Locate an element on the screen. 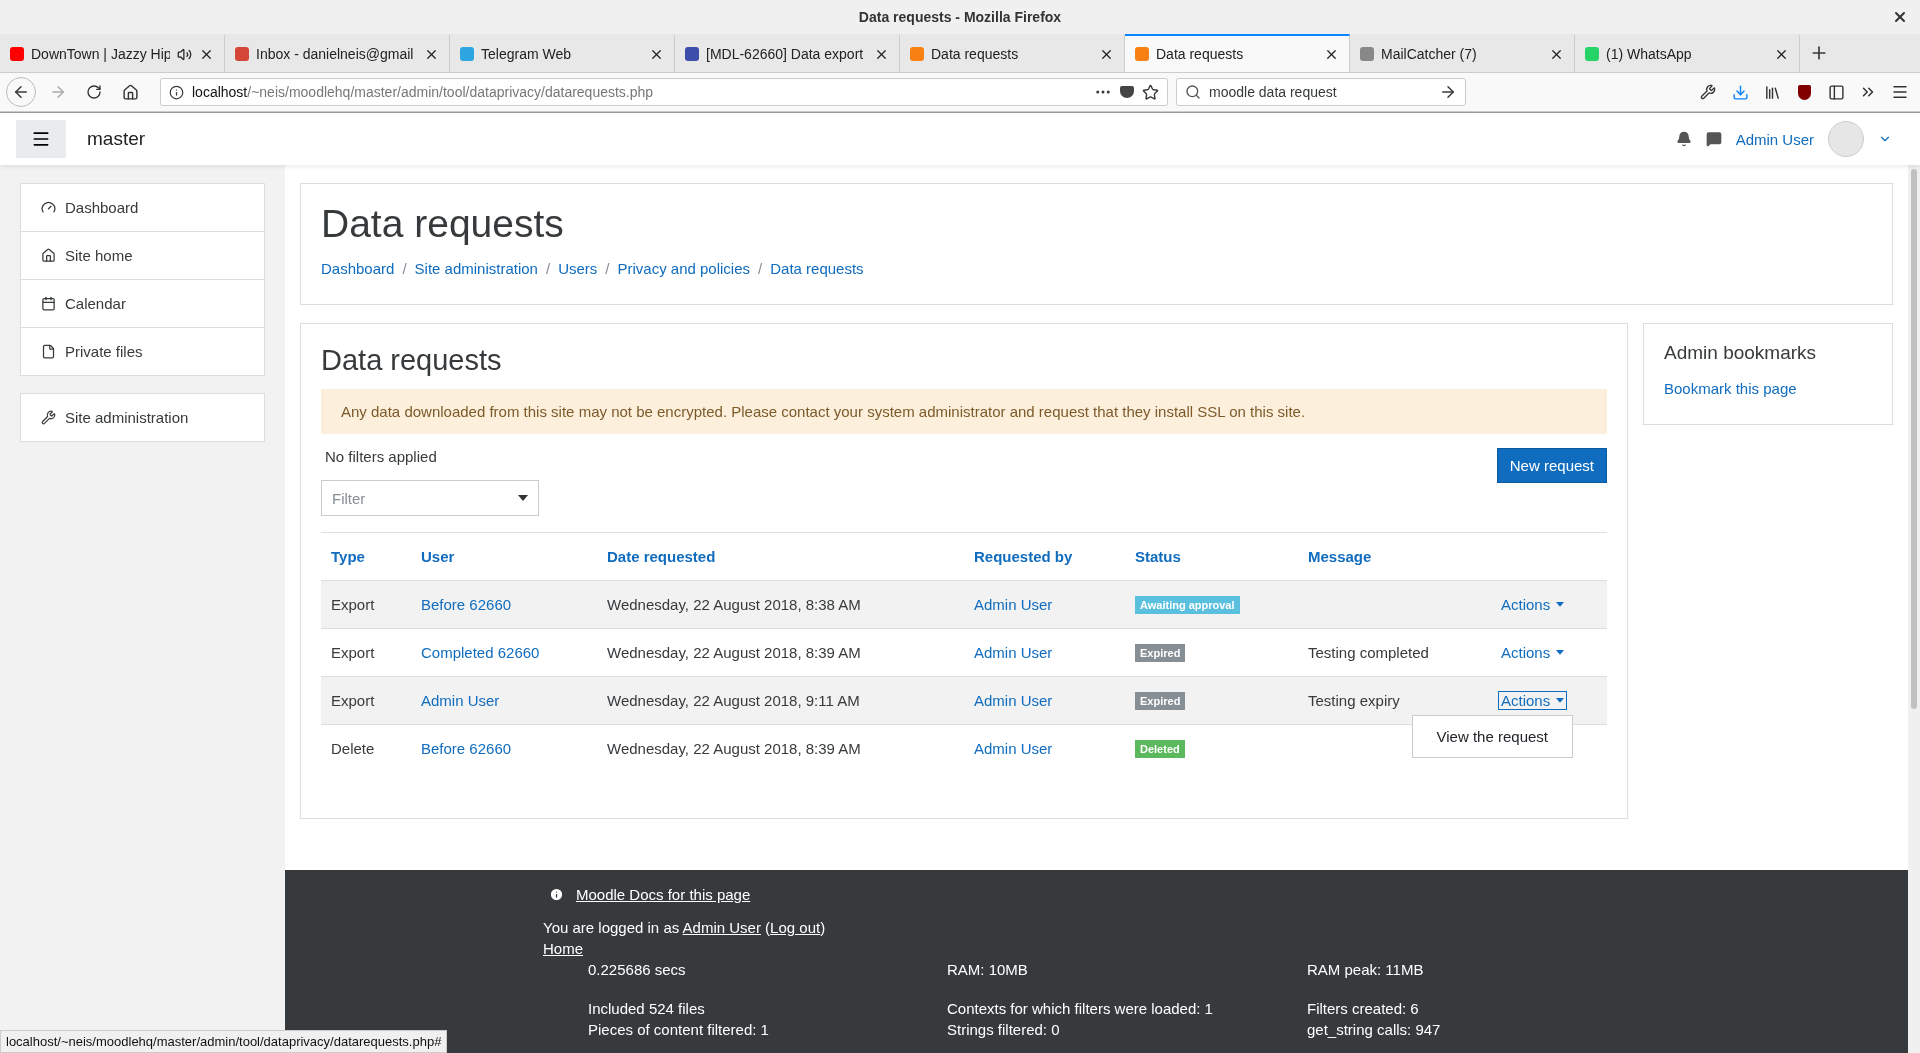  menu-button is located at coordinates (41, 139).